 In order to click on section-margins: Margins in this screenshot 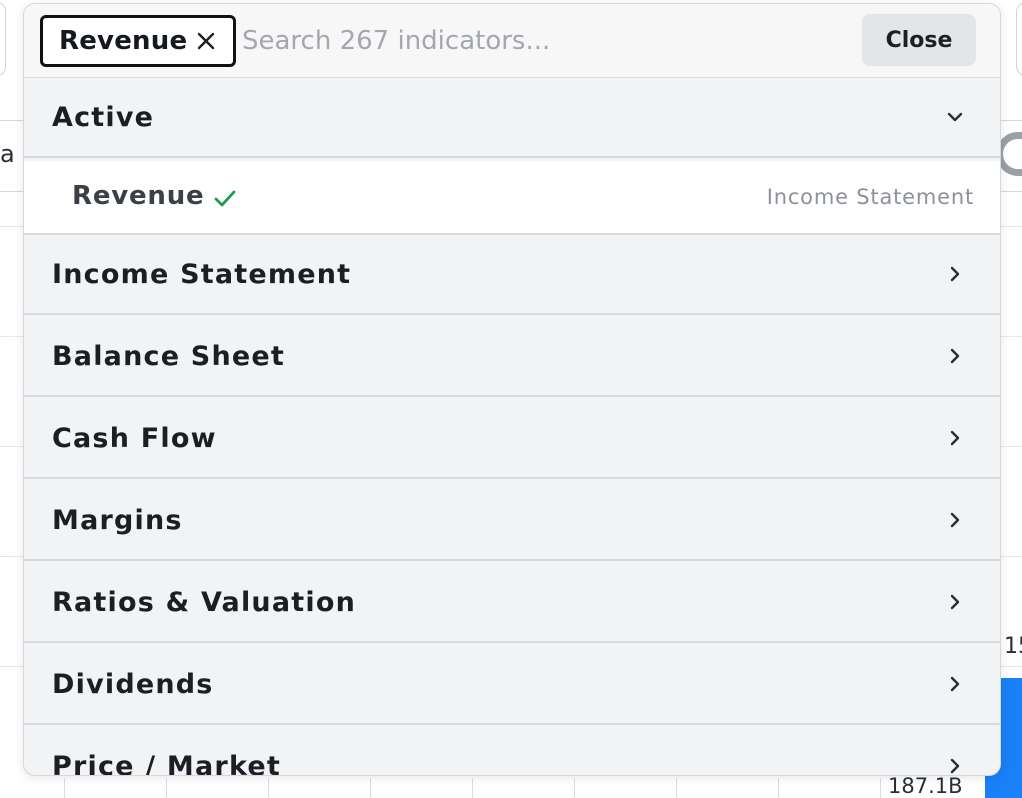, I will do `click(512, 521)`.